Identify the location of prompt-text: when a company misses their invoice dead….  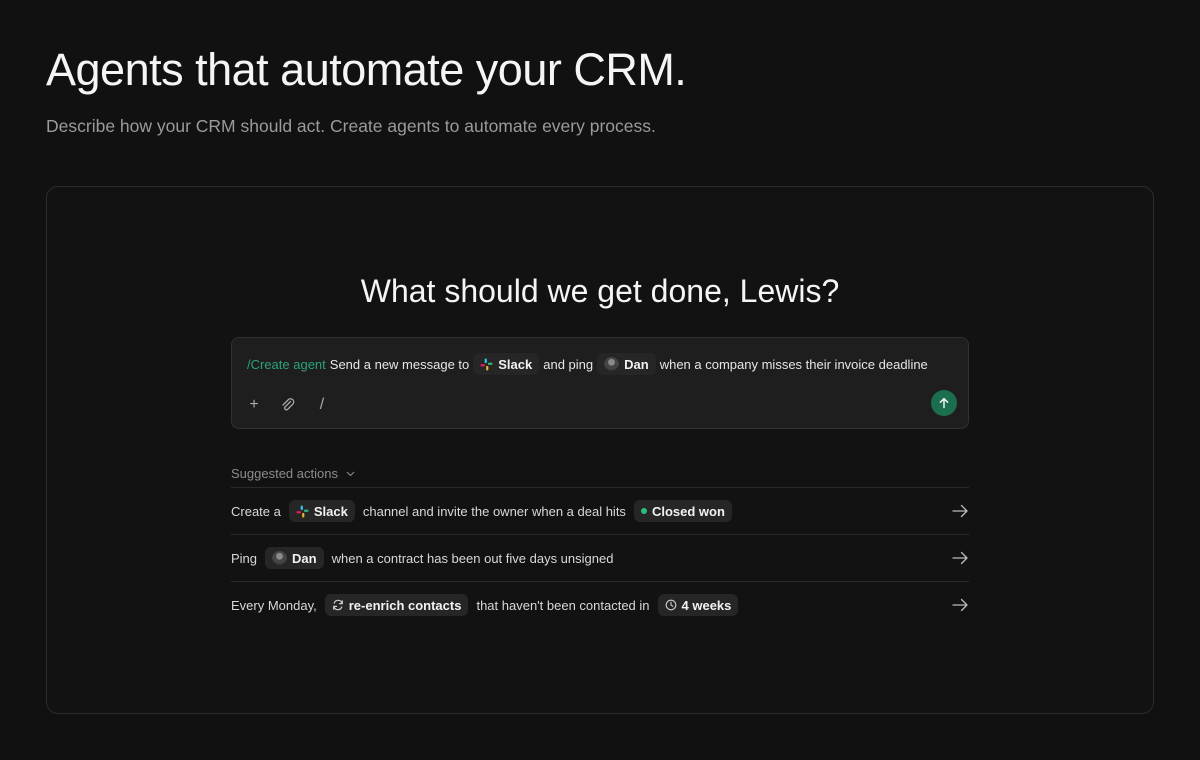
(793, 364).